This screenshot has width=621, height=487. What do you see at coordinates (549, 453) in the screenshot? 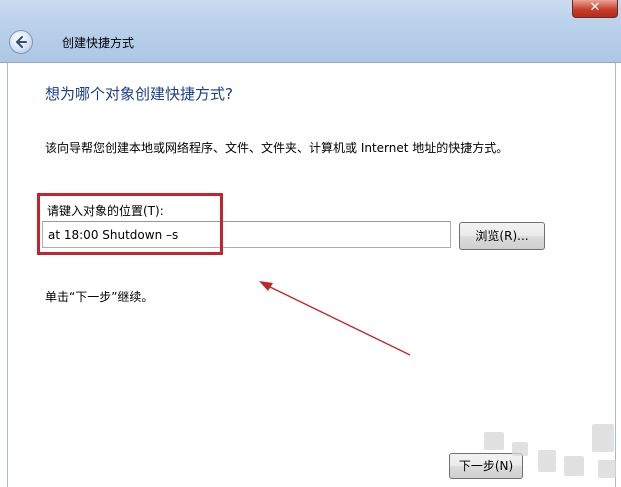
I see `watermark` at bounding box center [549, 453].